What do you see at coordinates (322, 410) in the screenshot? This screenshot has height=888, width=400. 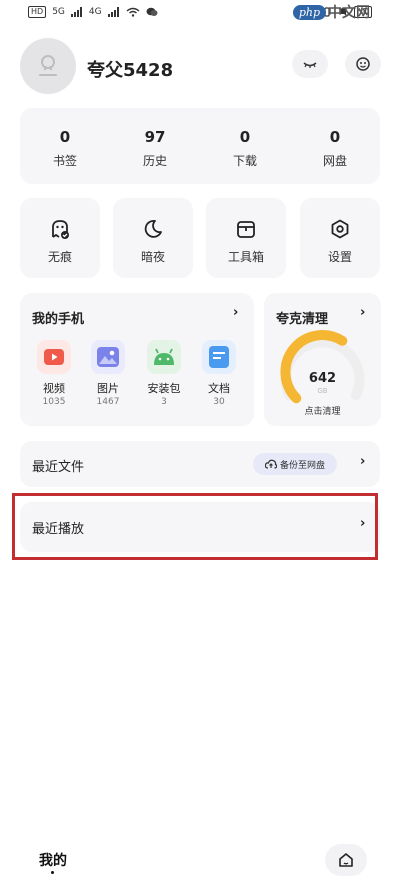 I see `clean-button: 点击清理` at bounding box center [322, 410].